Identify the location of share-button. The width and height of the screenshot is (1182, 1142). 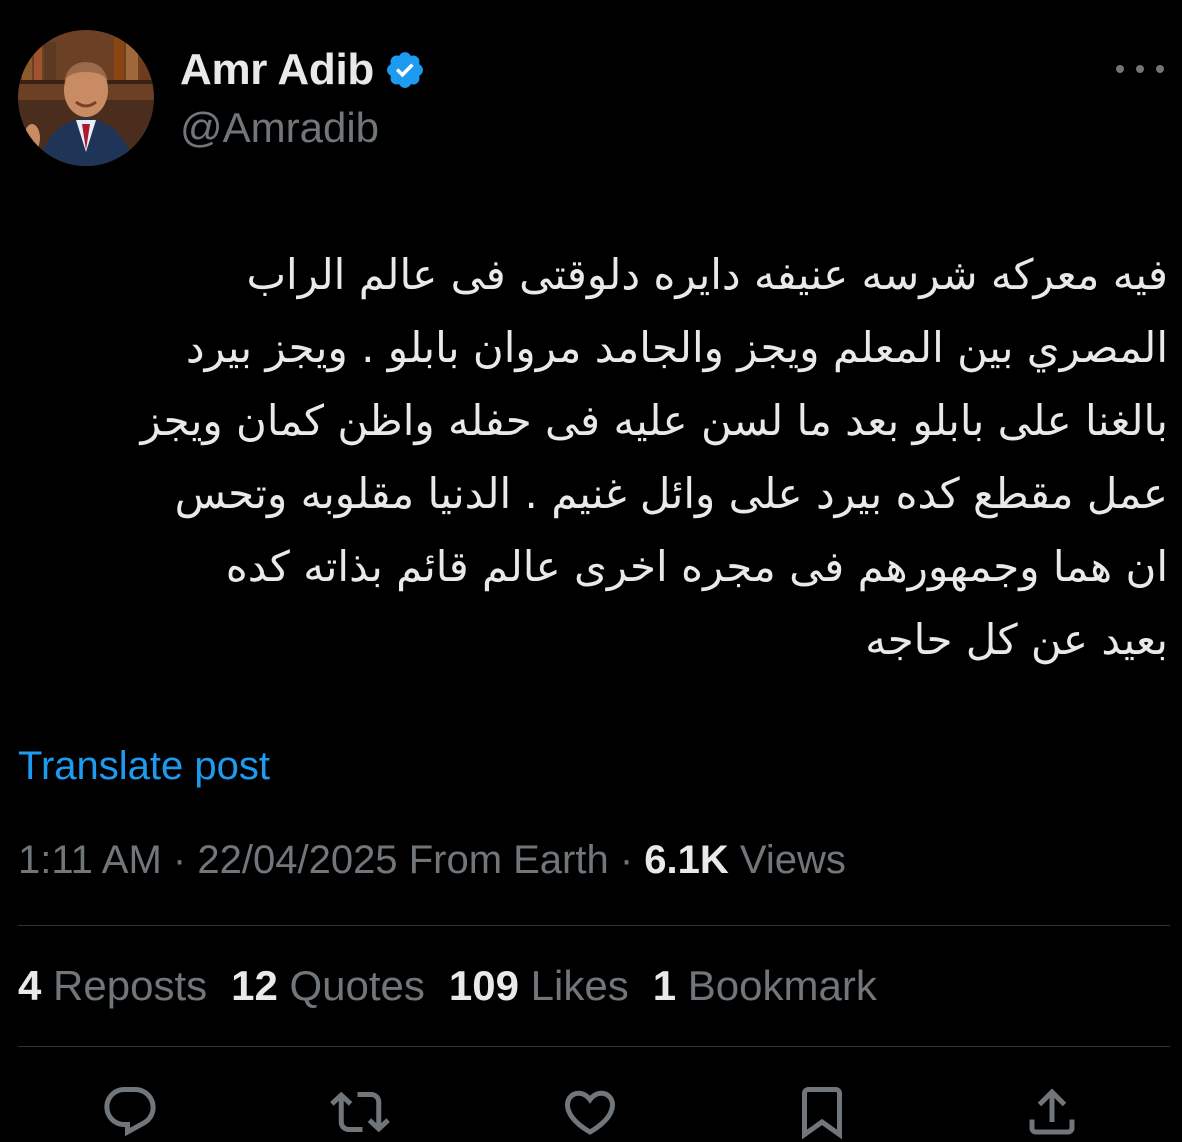
(1052, 1112).